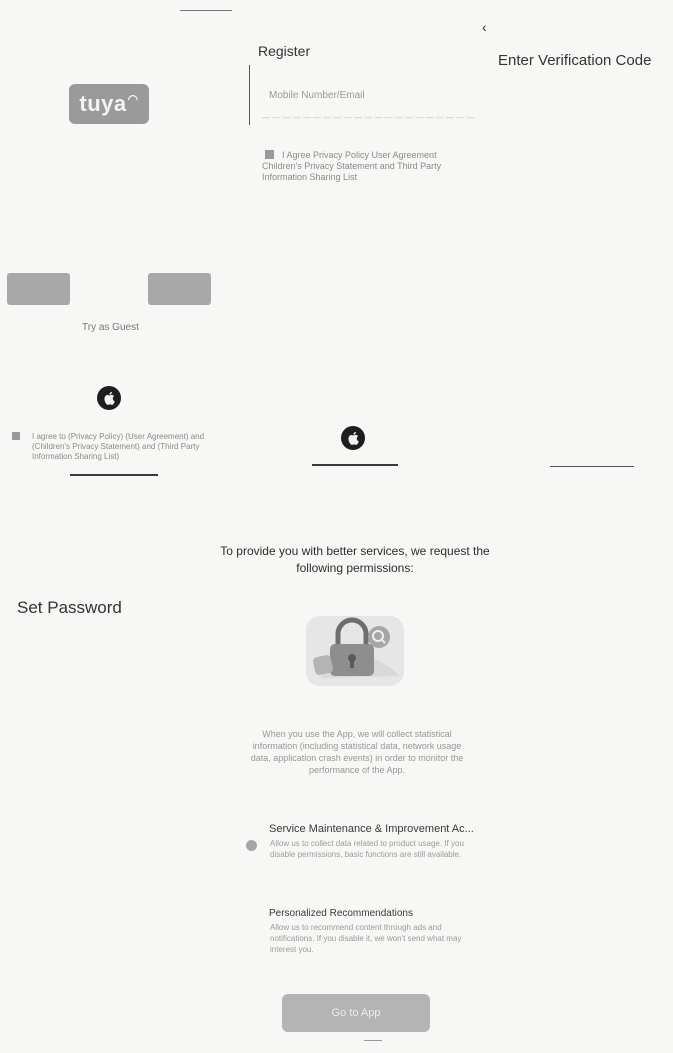  I want to click on logo-text: tuya, so click(103, 103).